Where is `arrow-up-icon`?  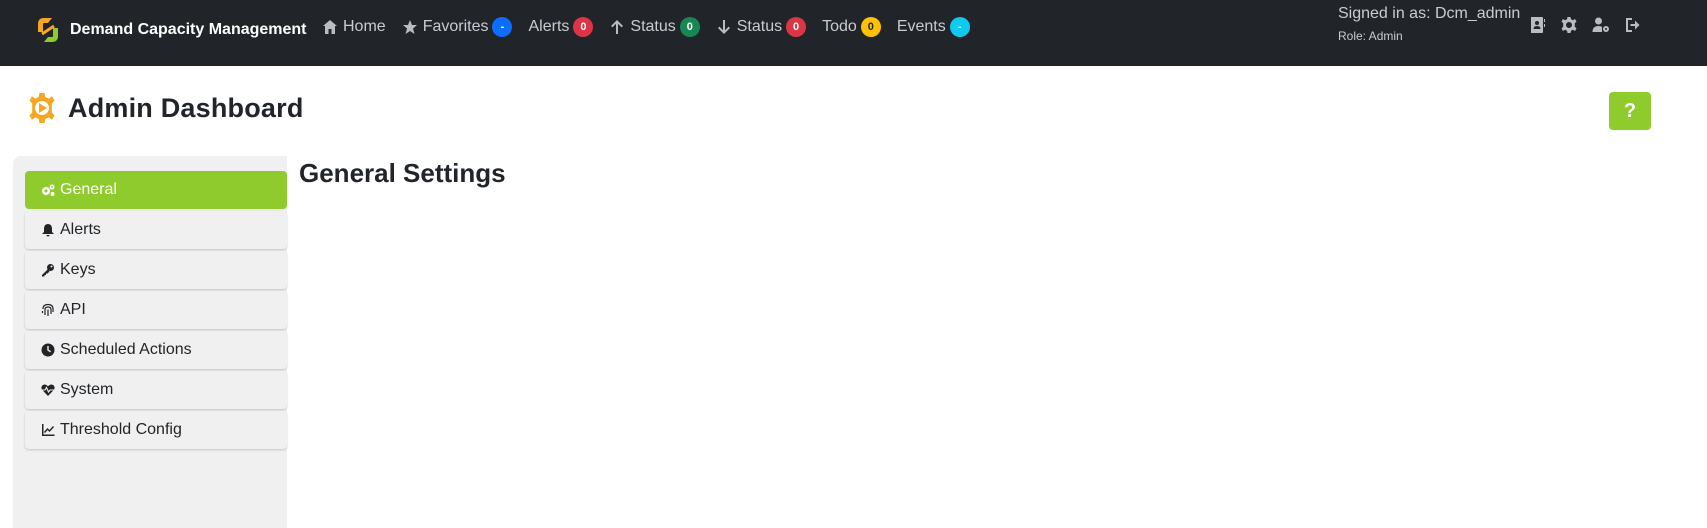 arrow-up-icon is located at coordinates (617, 27).